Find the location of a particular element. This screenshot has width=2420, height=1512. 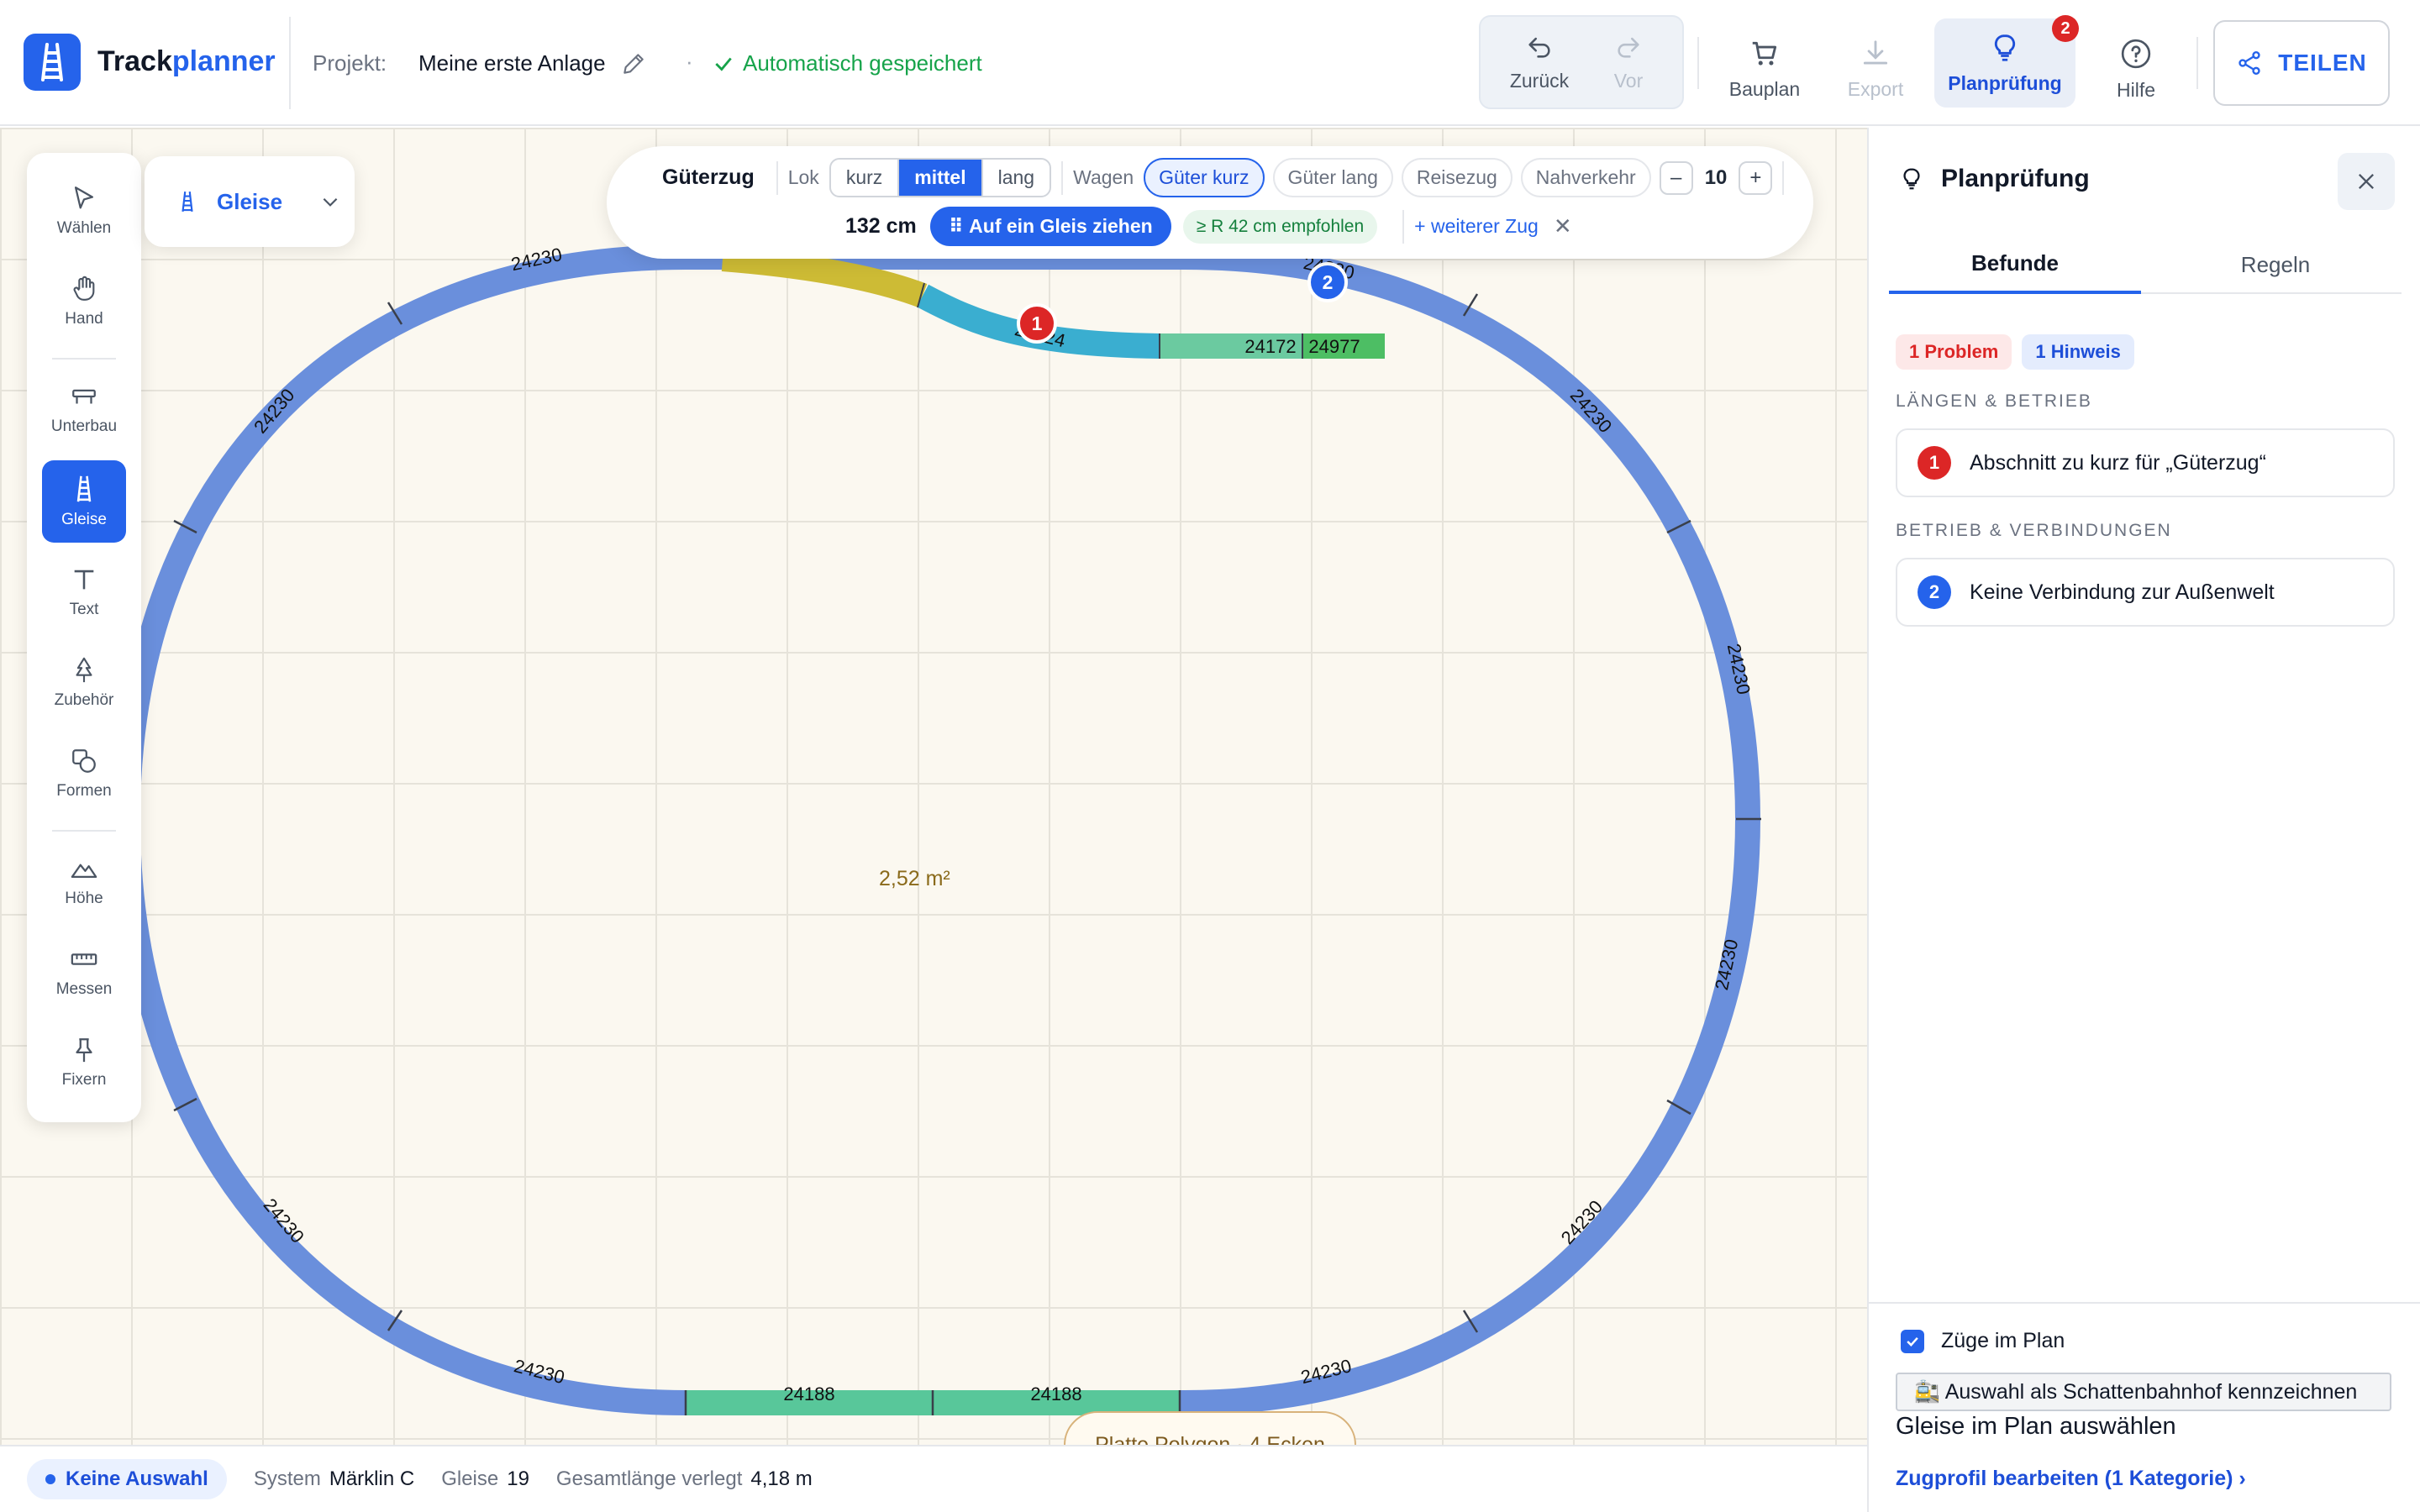

wagen-label: Wagen is located at coordinates (1104, 177).